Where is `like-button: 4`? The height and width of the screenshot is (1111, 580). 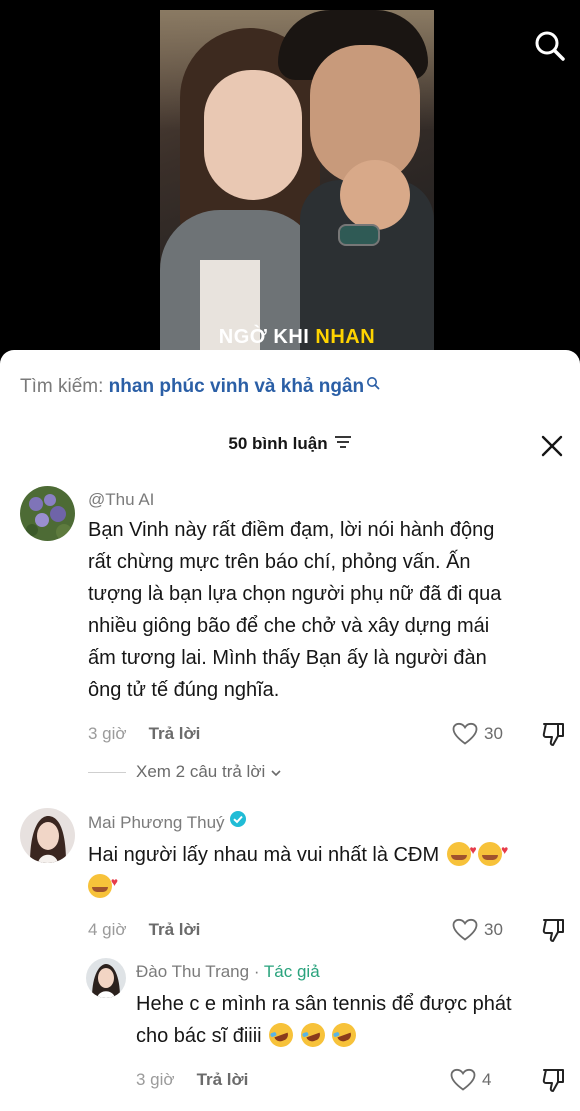
like-button: 4 is located at coordinates (470, 1080).